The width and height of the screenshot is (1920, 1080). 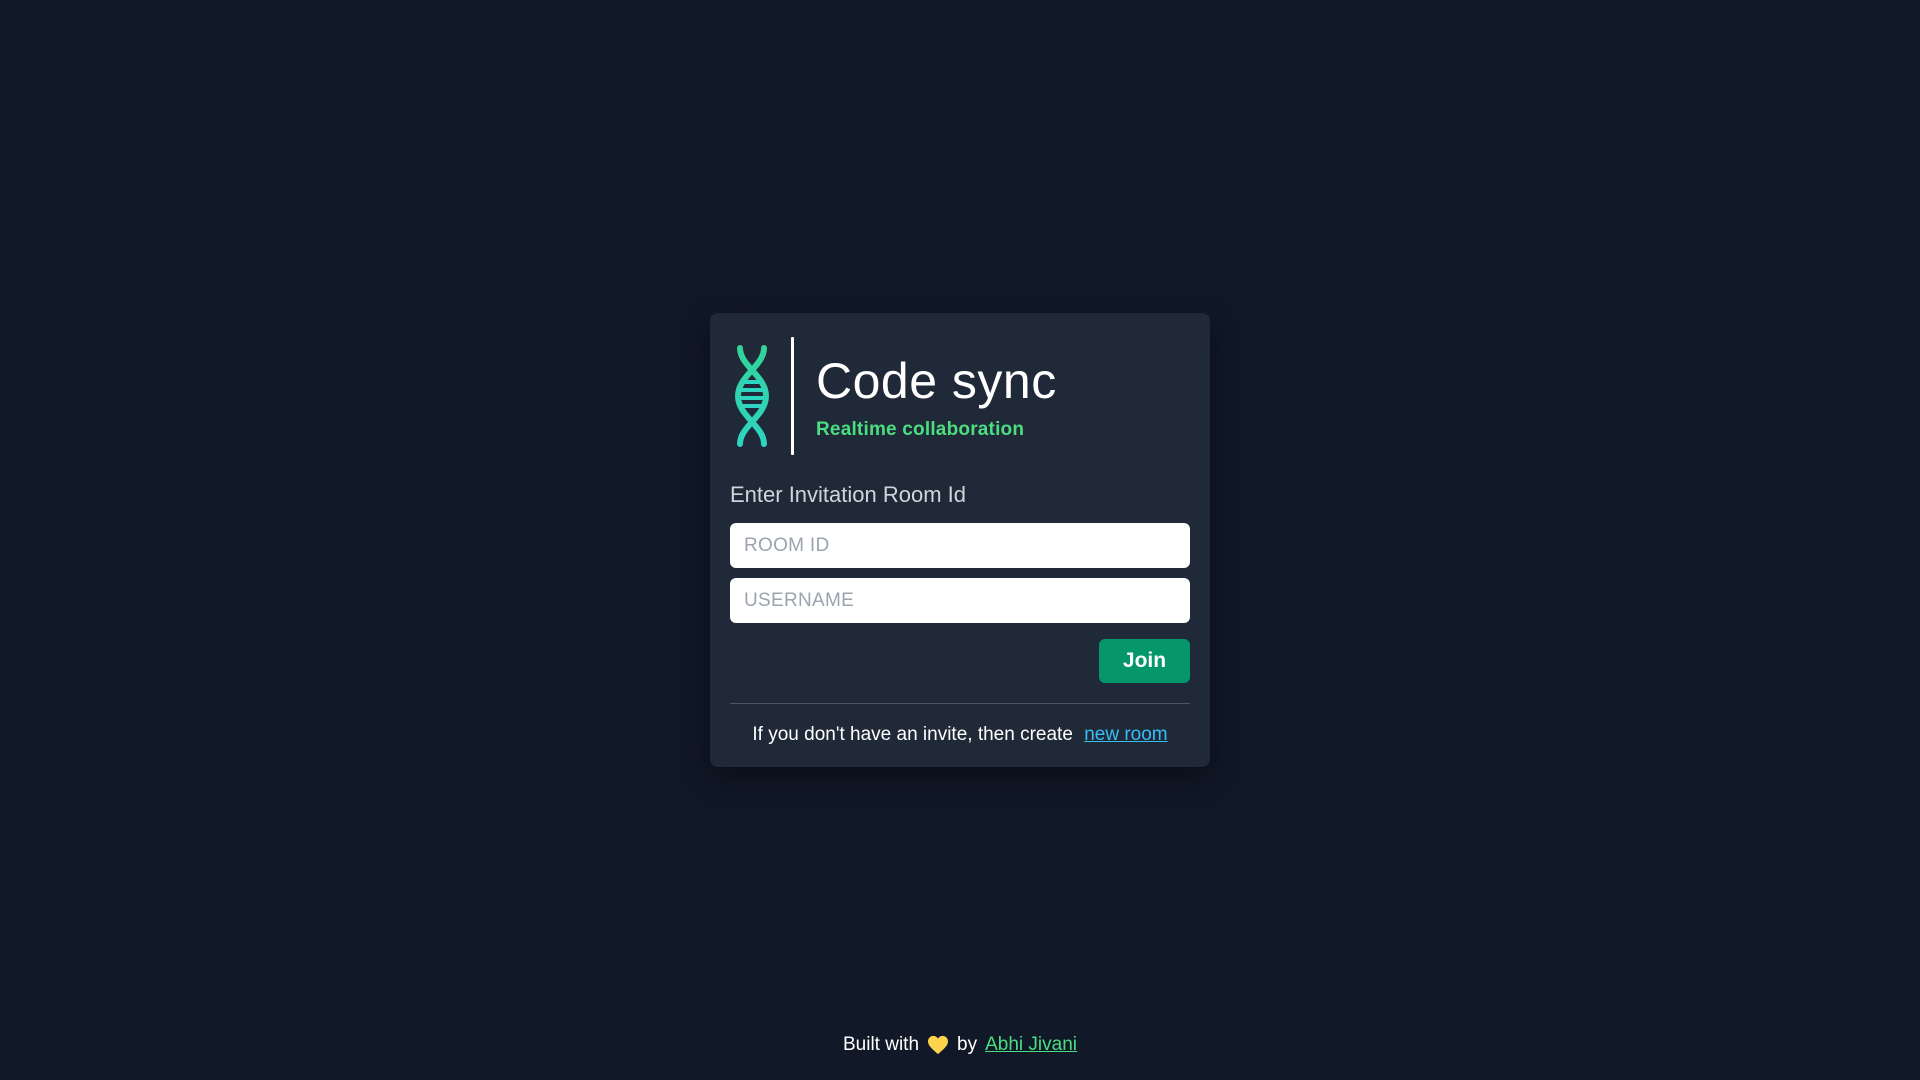 I want to click on heart-icon, so click(x=938, y=1045).